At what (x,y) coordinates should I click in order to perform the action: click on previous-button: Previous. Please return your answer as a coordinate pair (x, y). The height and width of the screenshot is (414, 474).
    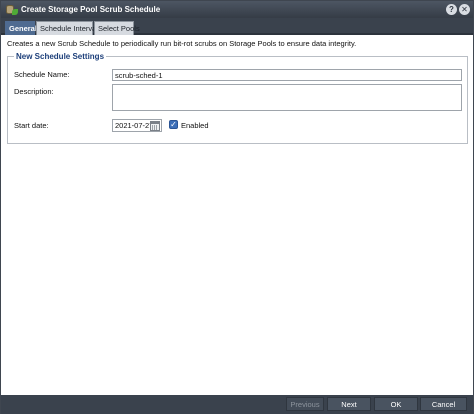
    Looking at the image, I should click on (305, 404).